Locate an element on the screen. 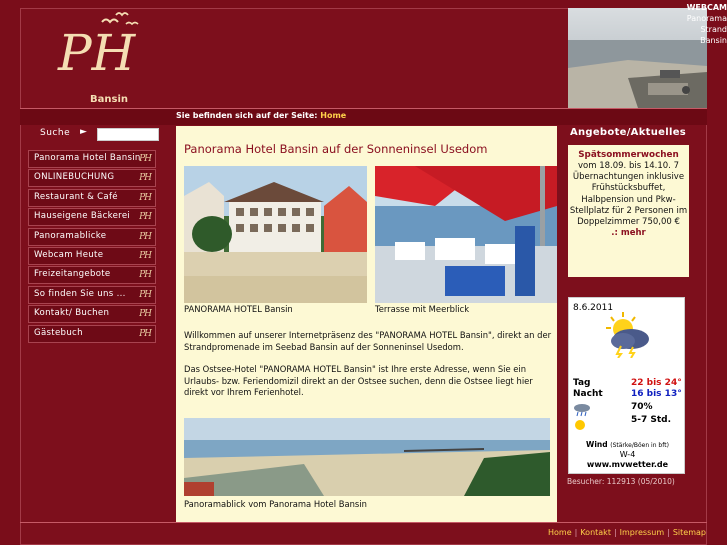 This screenshot has width=727, height=545. sidebar-item-label: Panorama Hotel Bansin is located at coordinates (87, 158).